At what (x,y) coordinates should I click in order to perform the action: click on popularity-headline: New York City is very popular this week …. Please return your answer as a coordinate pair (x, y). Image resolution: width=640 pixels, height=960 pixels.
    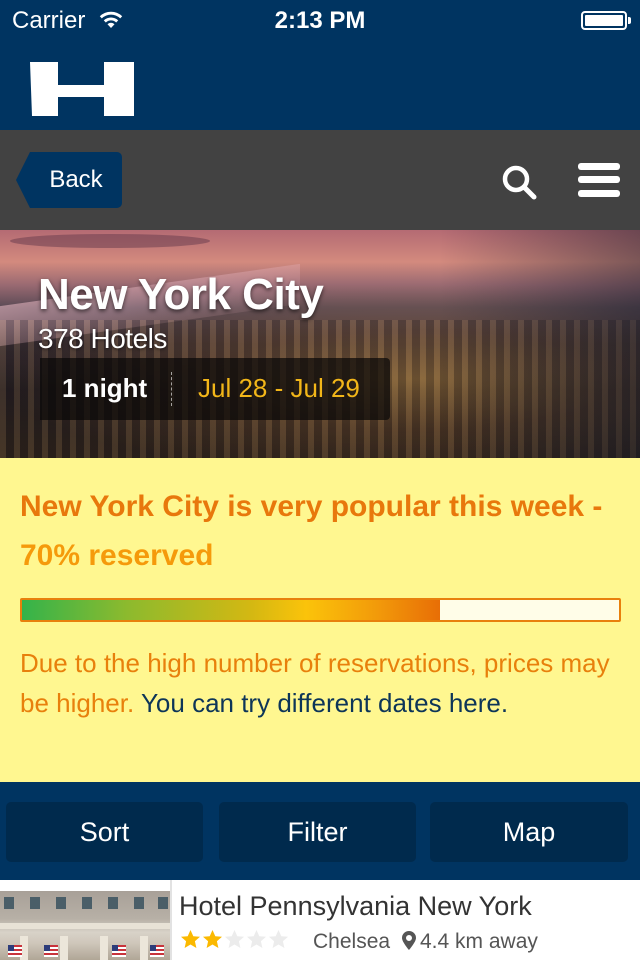
    Looking at the image, I should click on (320, 531).